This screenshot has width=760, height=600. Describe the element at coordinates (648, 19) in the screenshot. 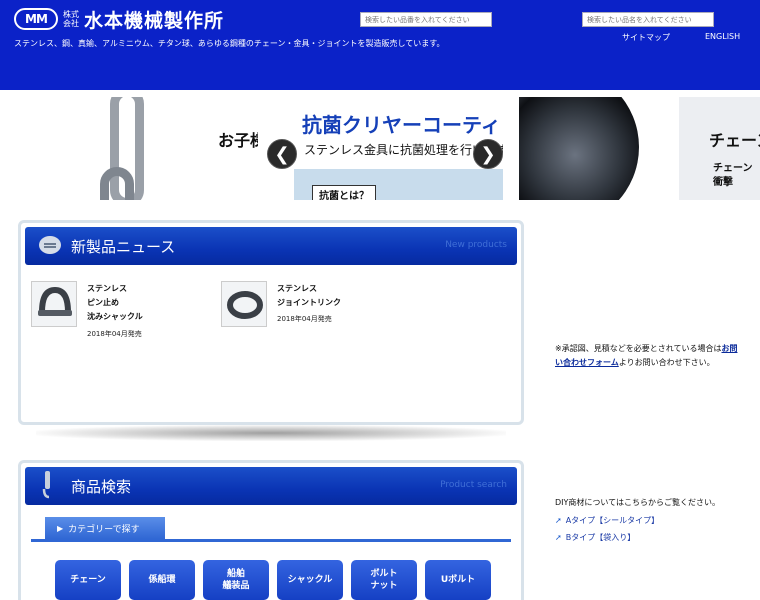

I see `product-name-search-input` at that location.